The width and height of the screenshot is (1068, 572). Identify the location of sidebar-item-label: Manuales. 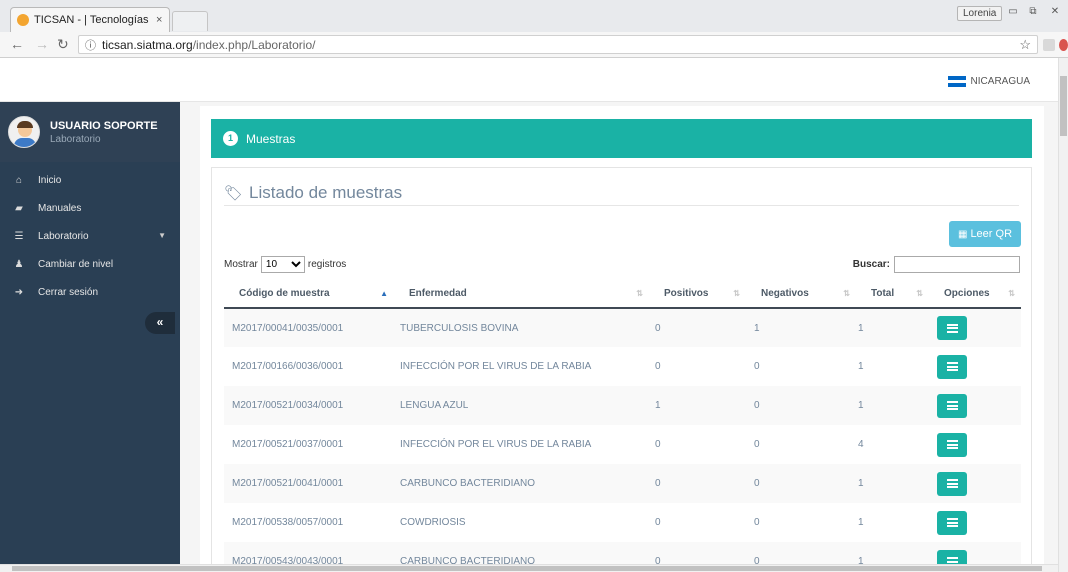
(60, 208).